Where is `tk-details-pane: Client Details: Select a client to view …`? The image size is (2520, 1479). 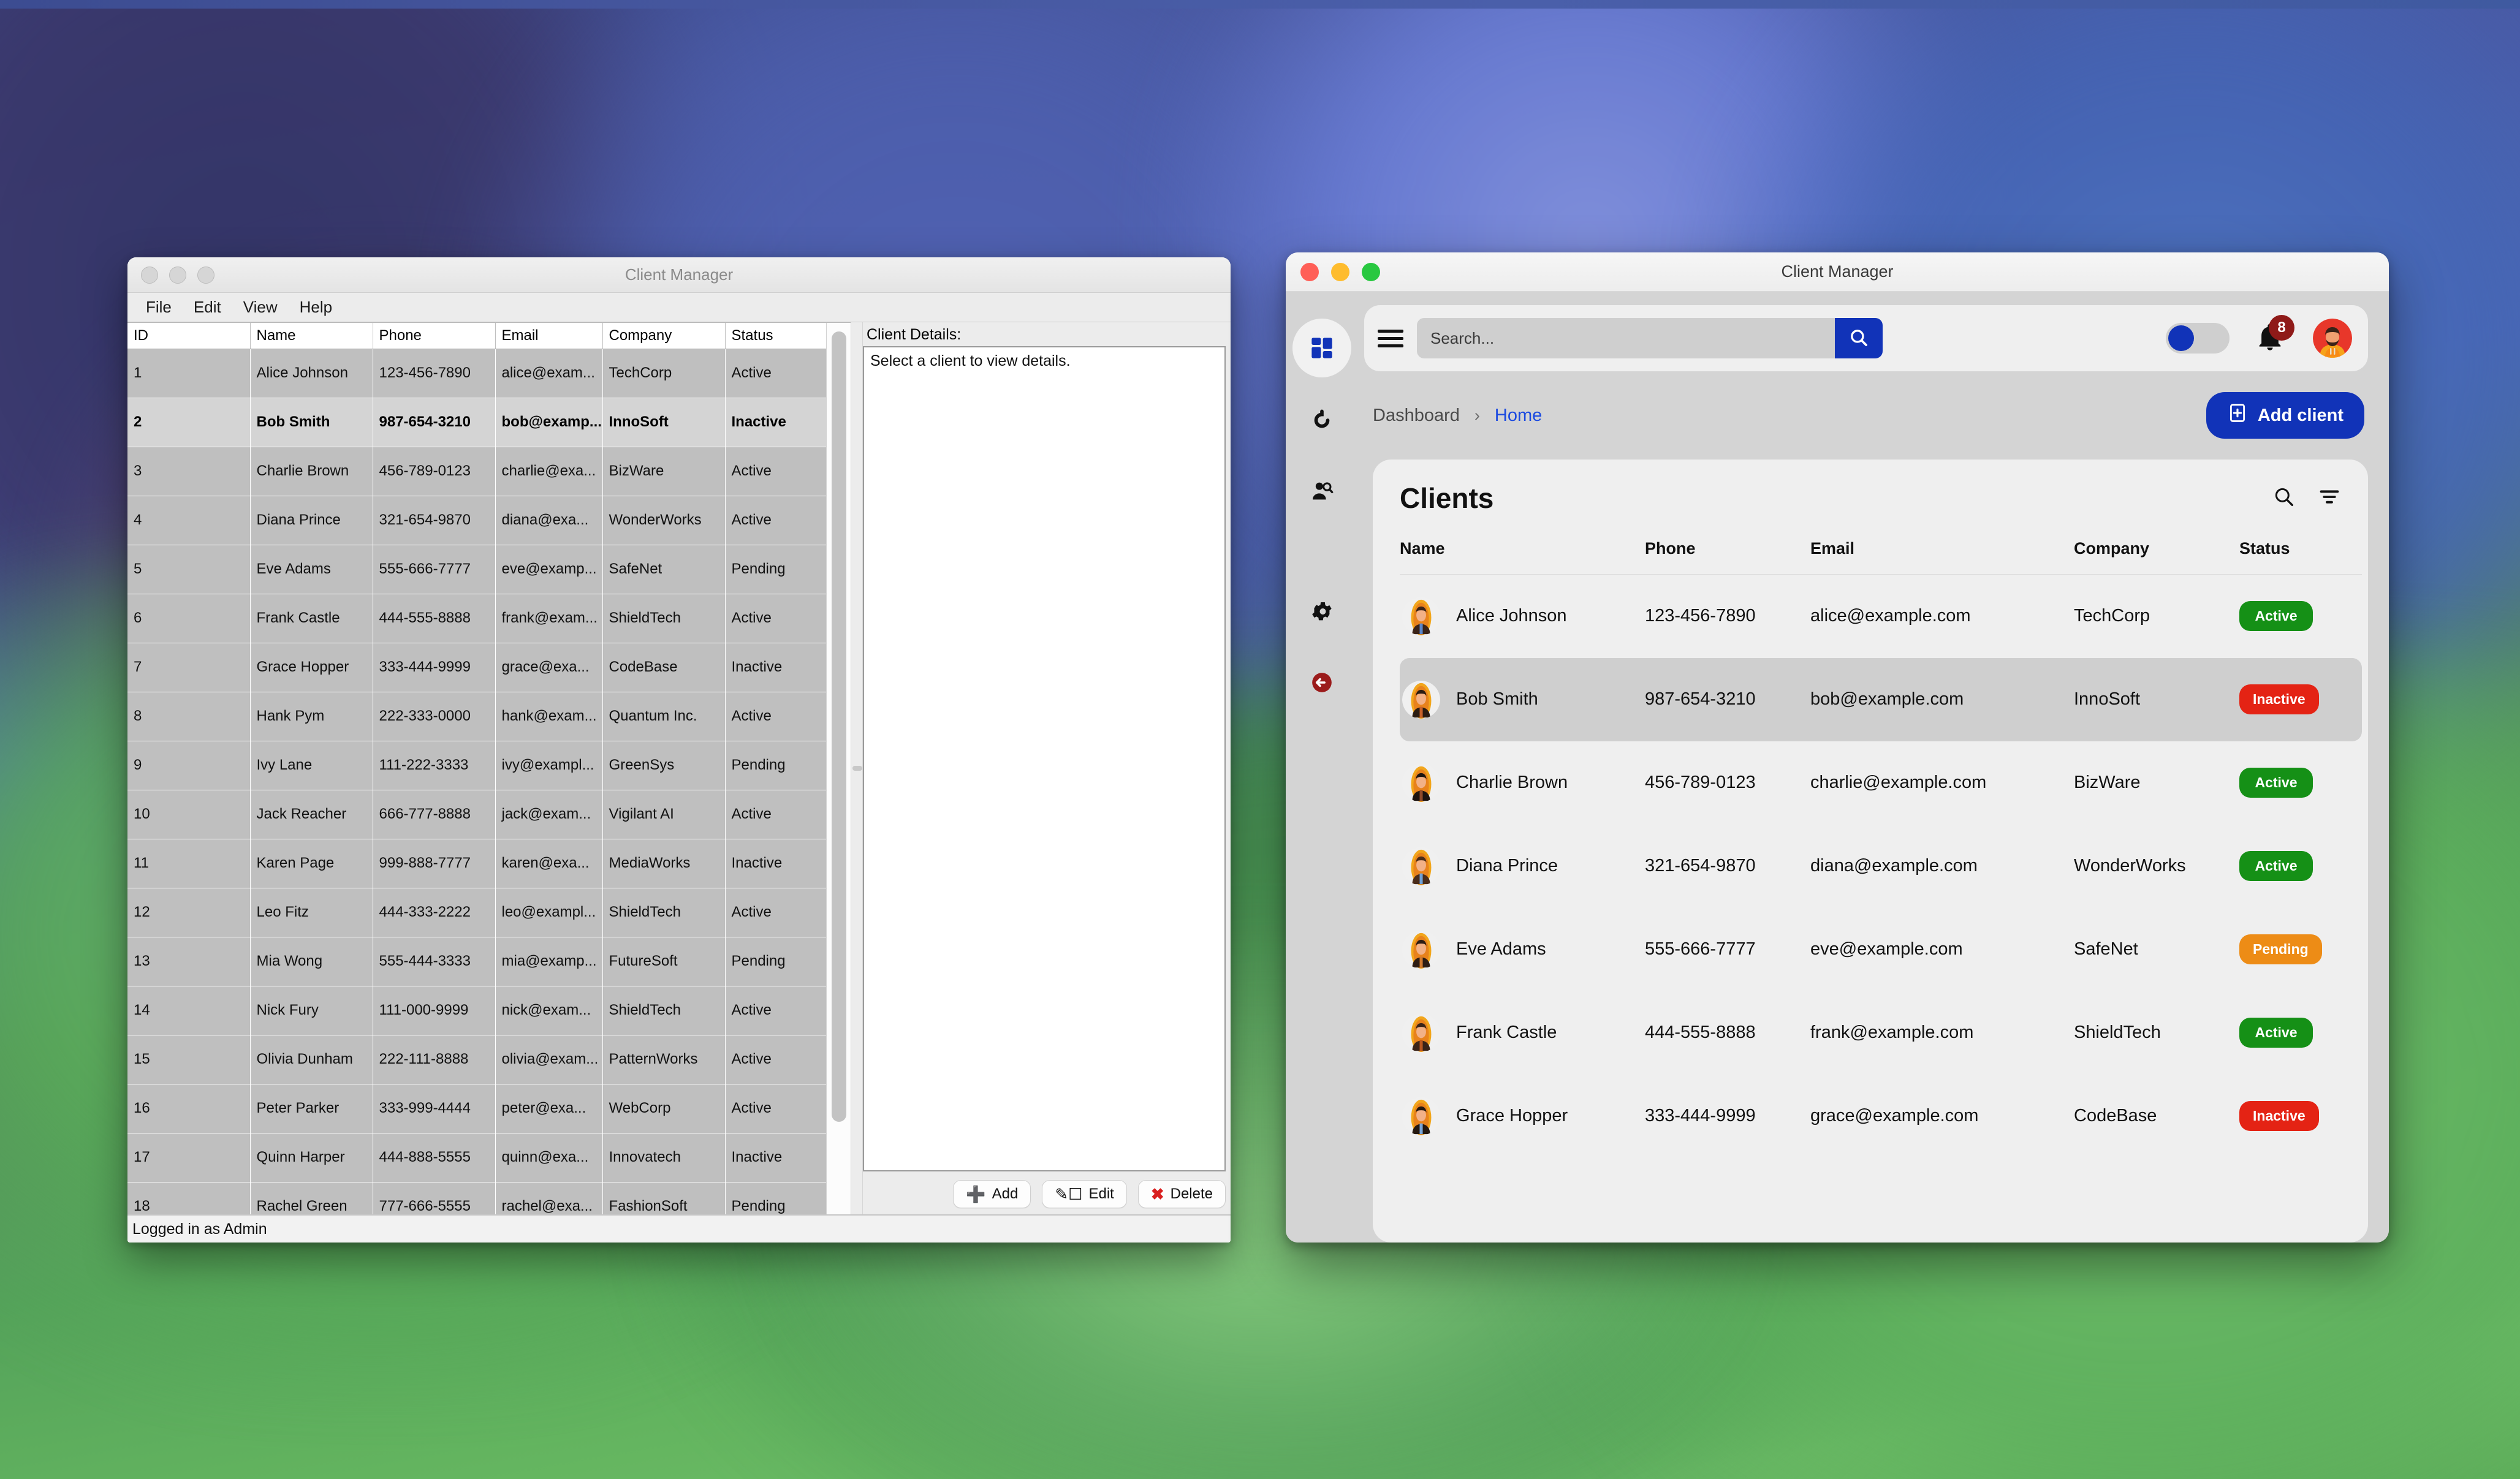 tk-details-pane: Client Details: Select a client to view … is located at coordinates (1047, 768).